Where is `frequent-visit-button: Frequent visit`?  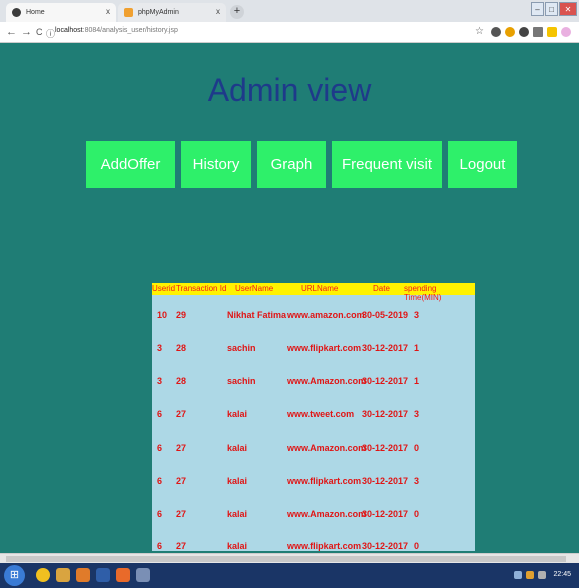 frequent-visit-button: Frequent visit is located at coordinates (387, 164).